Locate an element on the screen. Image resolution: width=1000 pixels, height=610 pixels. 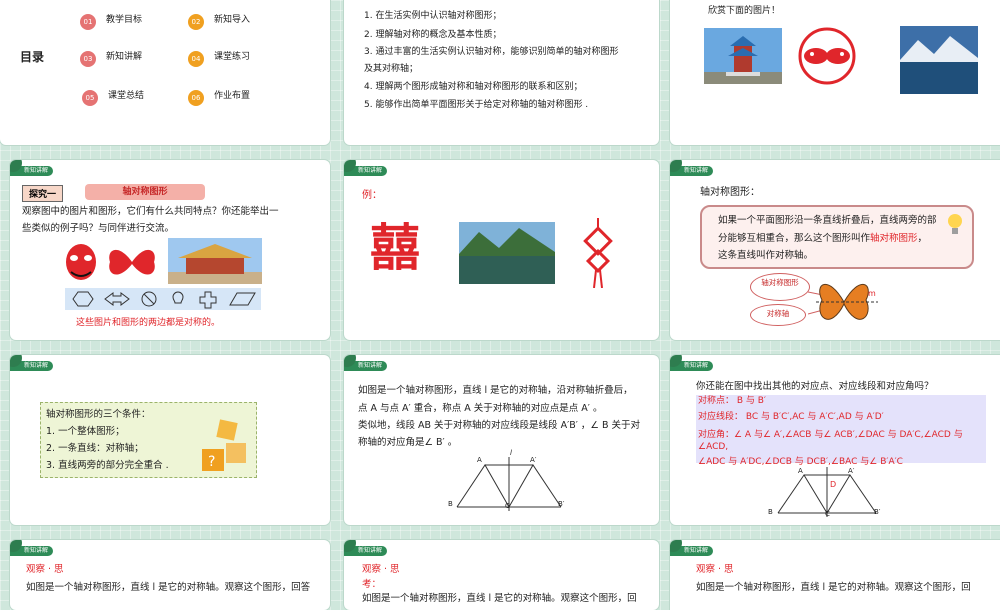
toc-label-6: 作业布置 is located at coordinates (232, 96).